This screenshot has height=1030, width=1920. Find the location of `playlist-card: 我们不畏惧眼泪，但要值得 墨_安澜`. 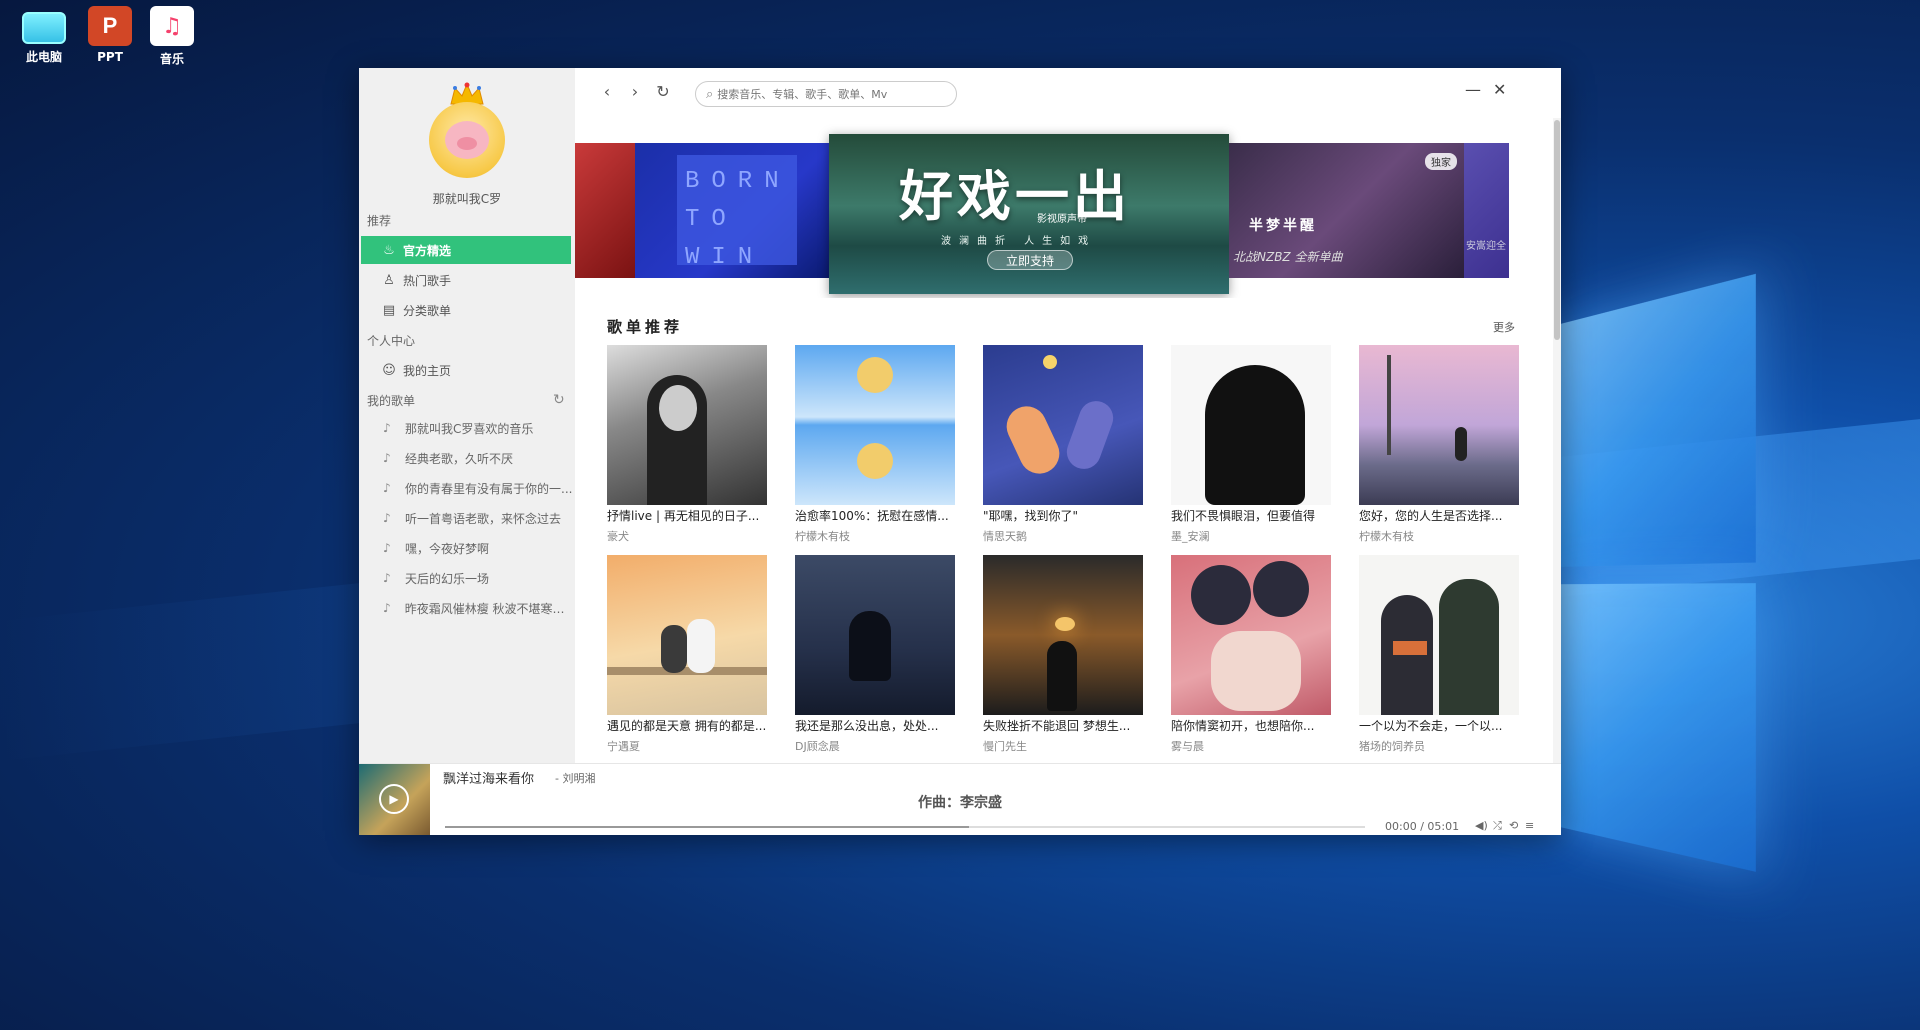

playlist-card: 我们不畏惧眼泪，但要值得 墨_安澜 is located at coordinates (1251, 444).